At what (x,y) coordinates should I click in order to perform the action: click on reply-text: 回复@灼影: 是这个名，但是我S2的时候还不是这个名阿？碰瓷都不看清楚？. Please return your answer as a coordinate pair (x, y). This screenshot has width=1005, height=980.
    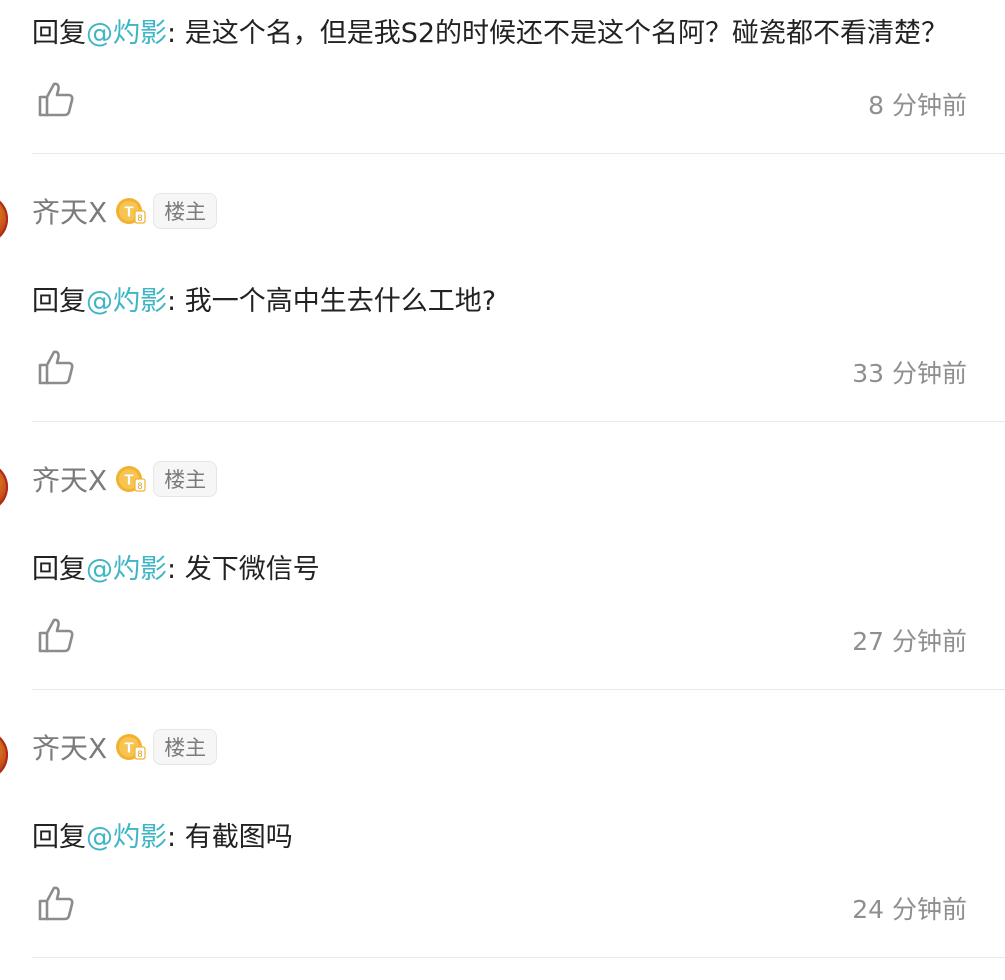
    Looking at the image, I should click on (490, 34).